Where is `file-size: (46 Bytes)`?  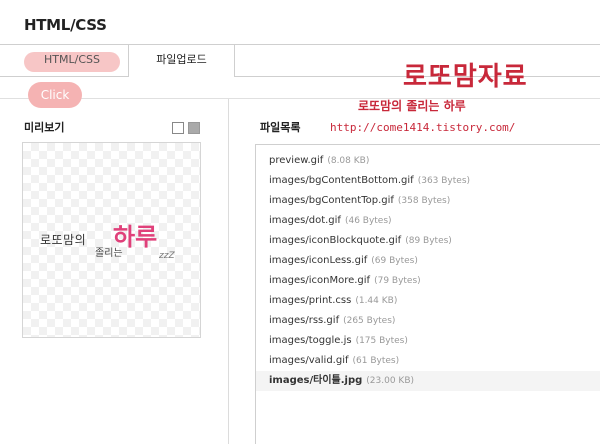
file-size: (46 Bytes) is located at coordinates (368, 221).